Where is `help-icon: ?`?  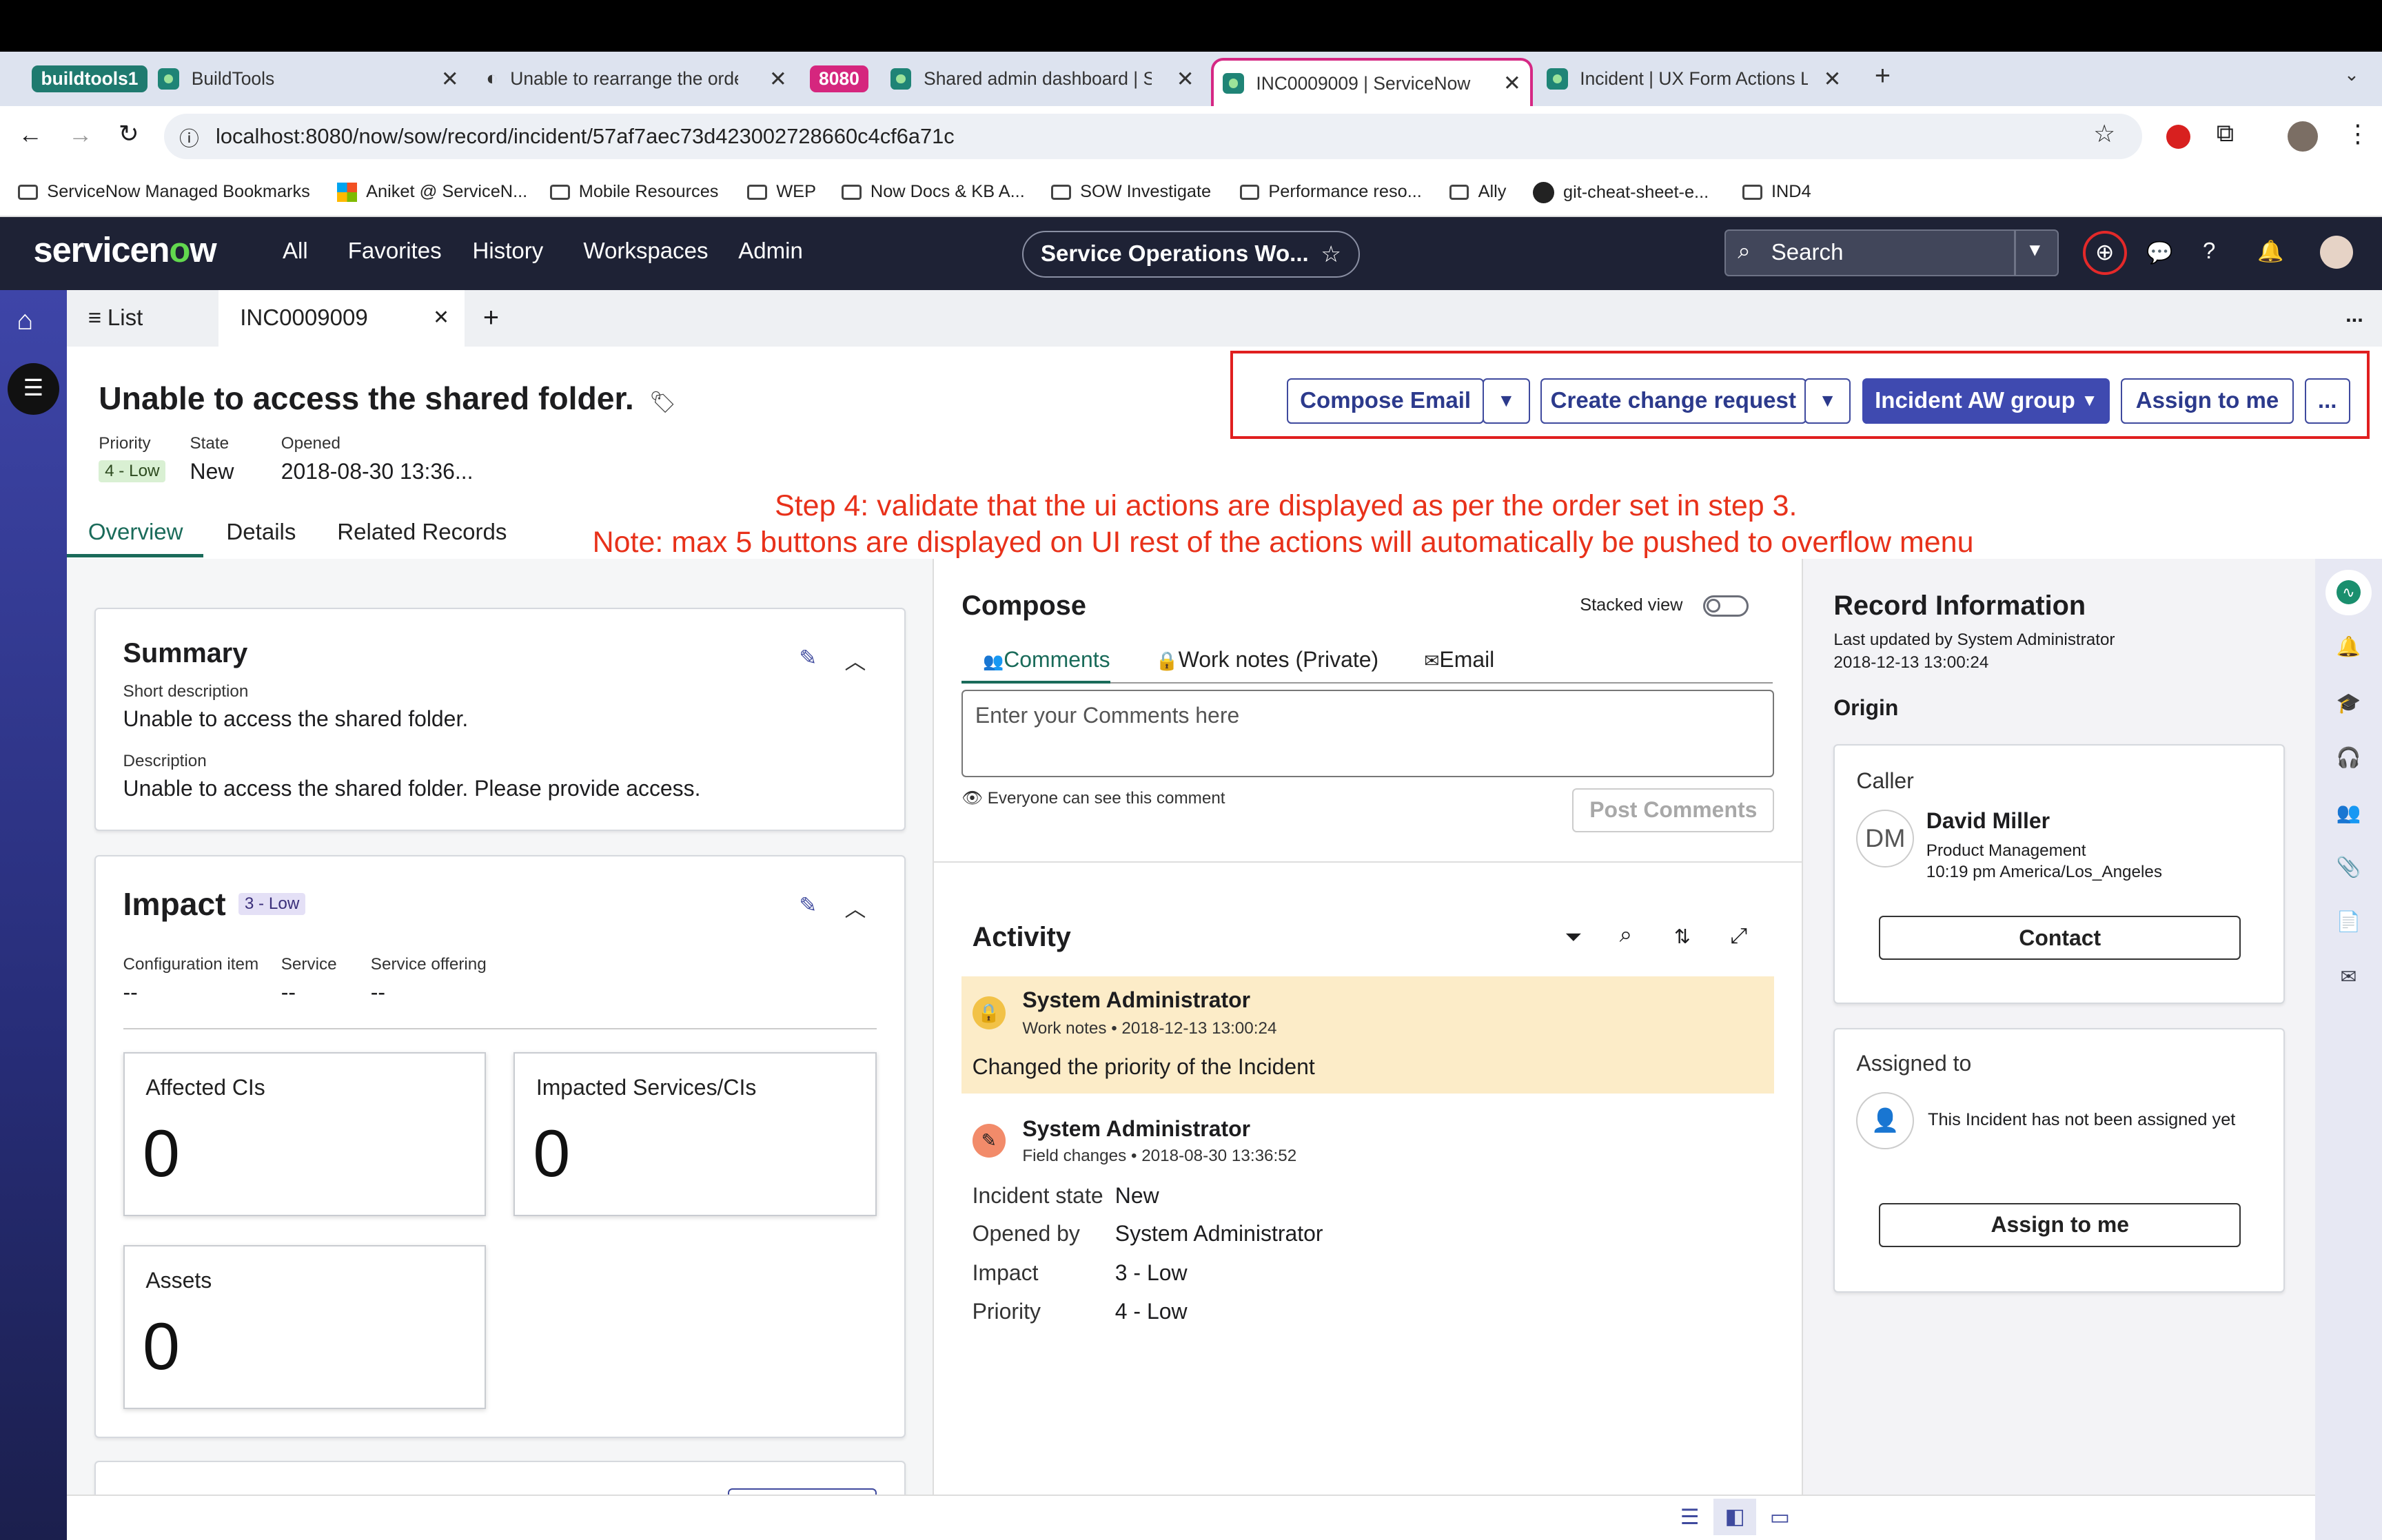 help-icon: ? is located at coordinates (2209, 251).